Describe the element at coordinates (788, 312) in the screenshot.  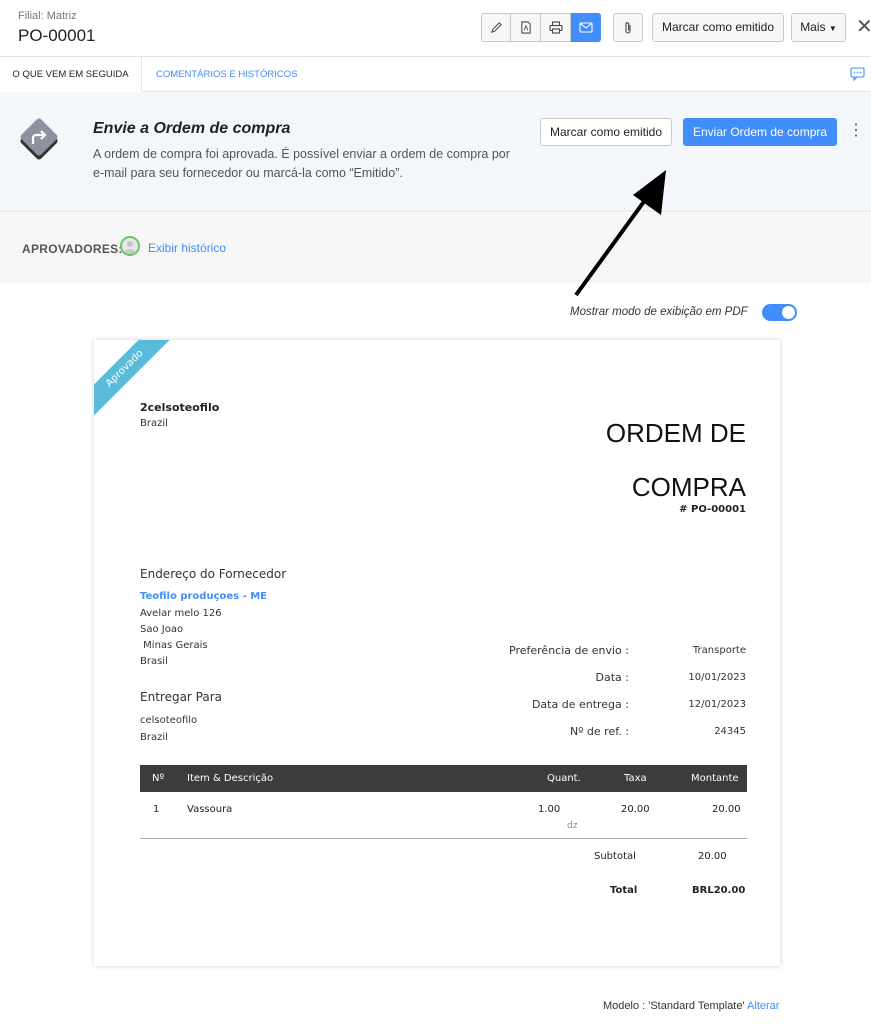
I see `toggle-knob` at that location.